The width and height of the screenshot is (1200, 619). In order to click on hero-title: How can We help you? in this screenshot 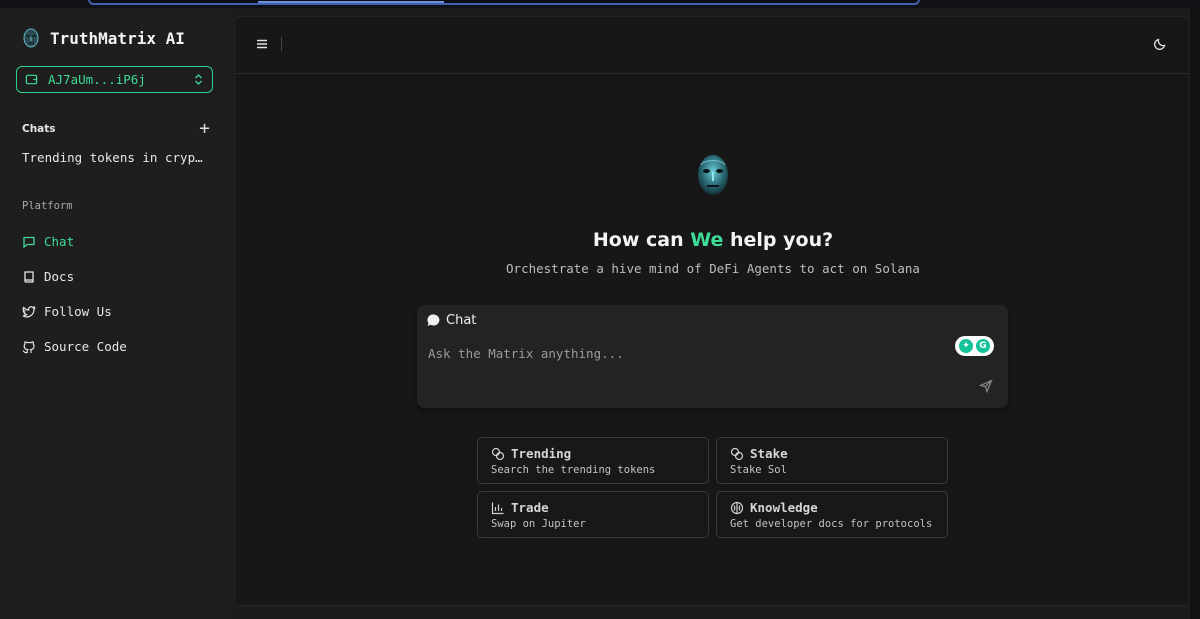, I will do `click(713, 240)`.